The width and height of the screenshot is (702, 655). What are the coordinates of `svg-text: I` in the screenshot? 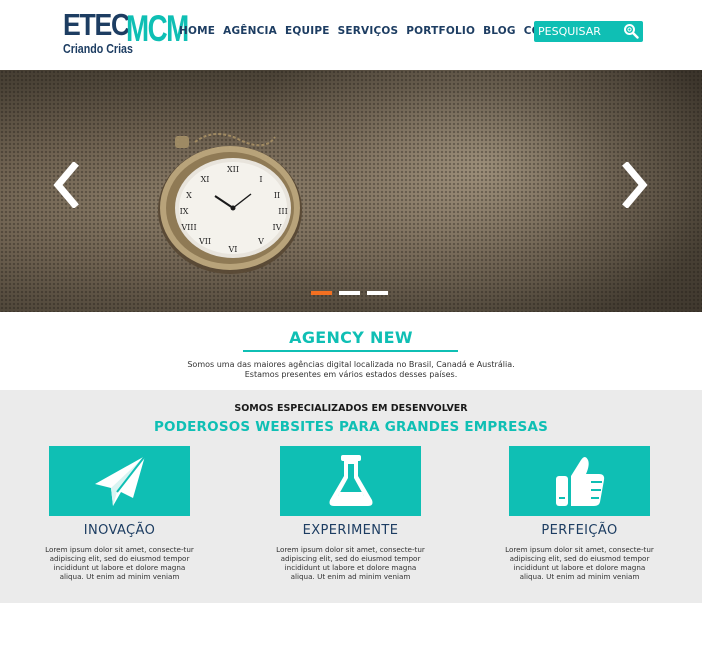 It's located at (260, 179).